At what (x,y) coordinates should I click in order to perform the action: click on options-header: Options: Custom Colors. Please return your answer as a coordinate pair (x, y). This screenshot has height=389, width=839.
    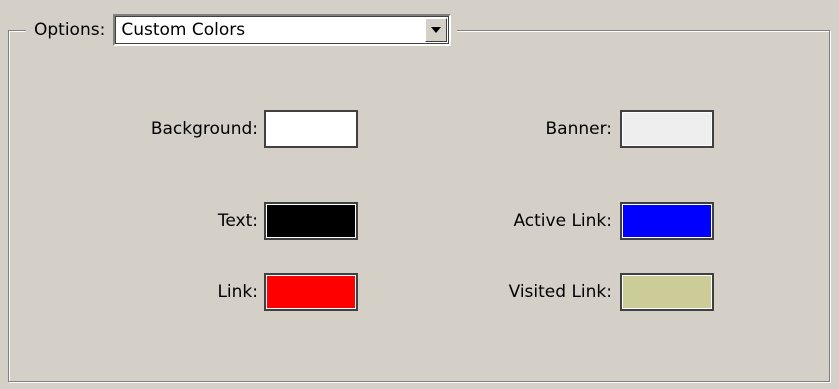
    Looking at the image, I should click on (242, 30).